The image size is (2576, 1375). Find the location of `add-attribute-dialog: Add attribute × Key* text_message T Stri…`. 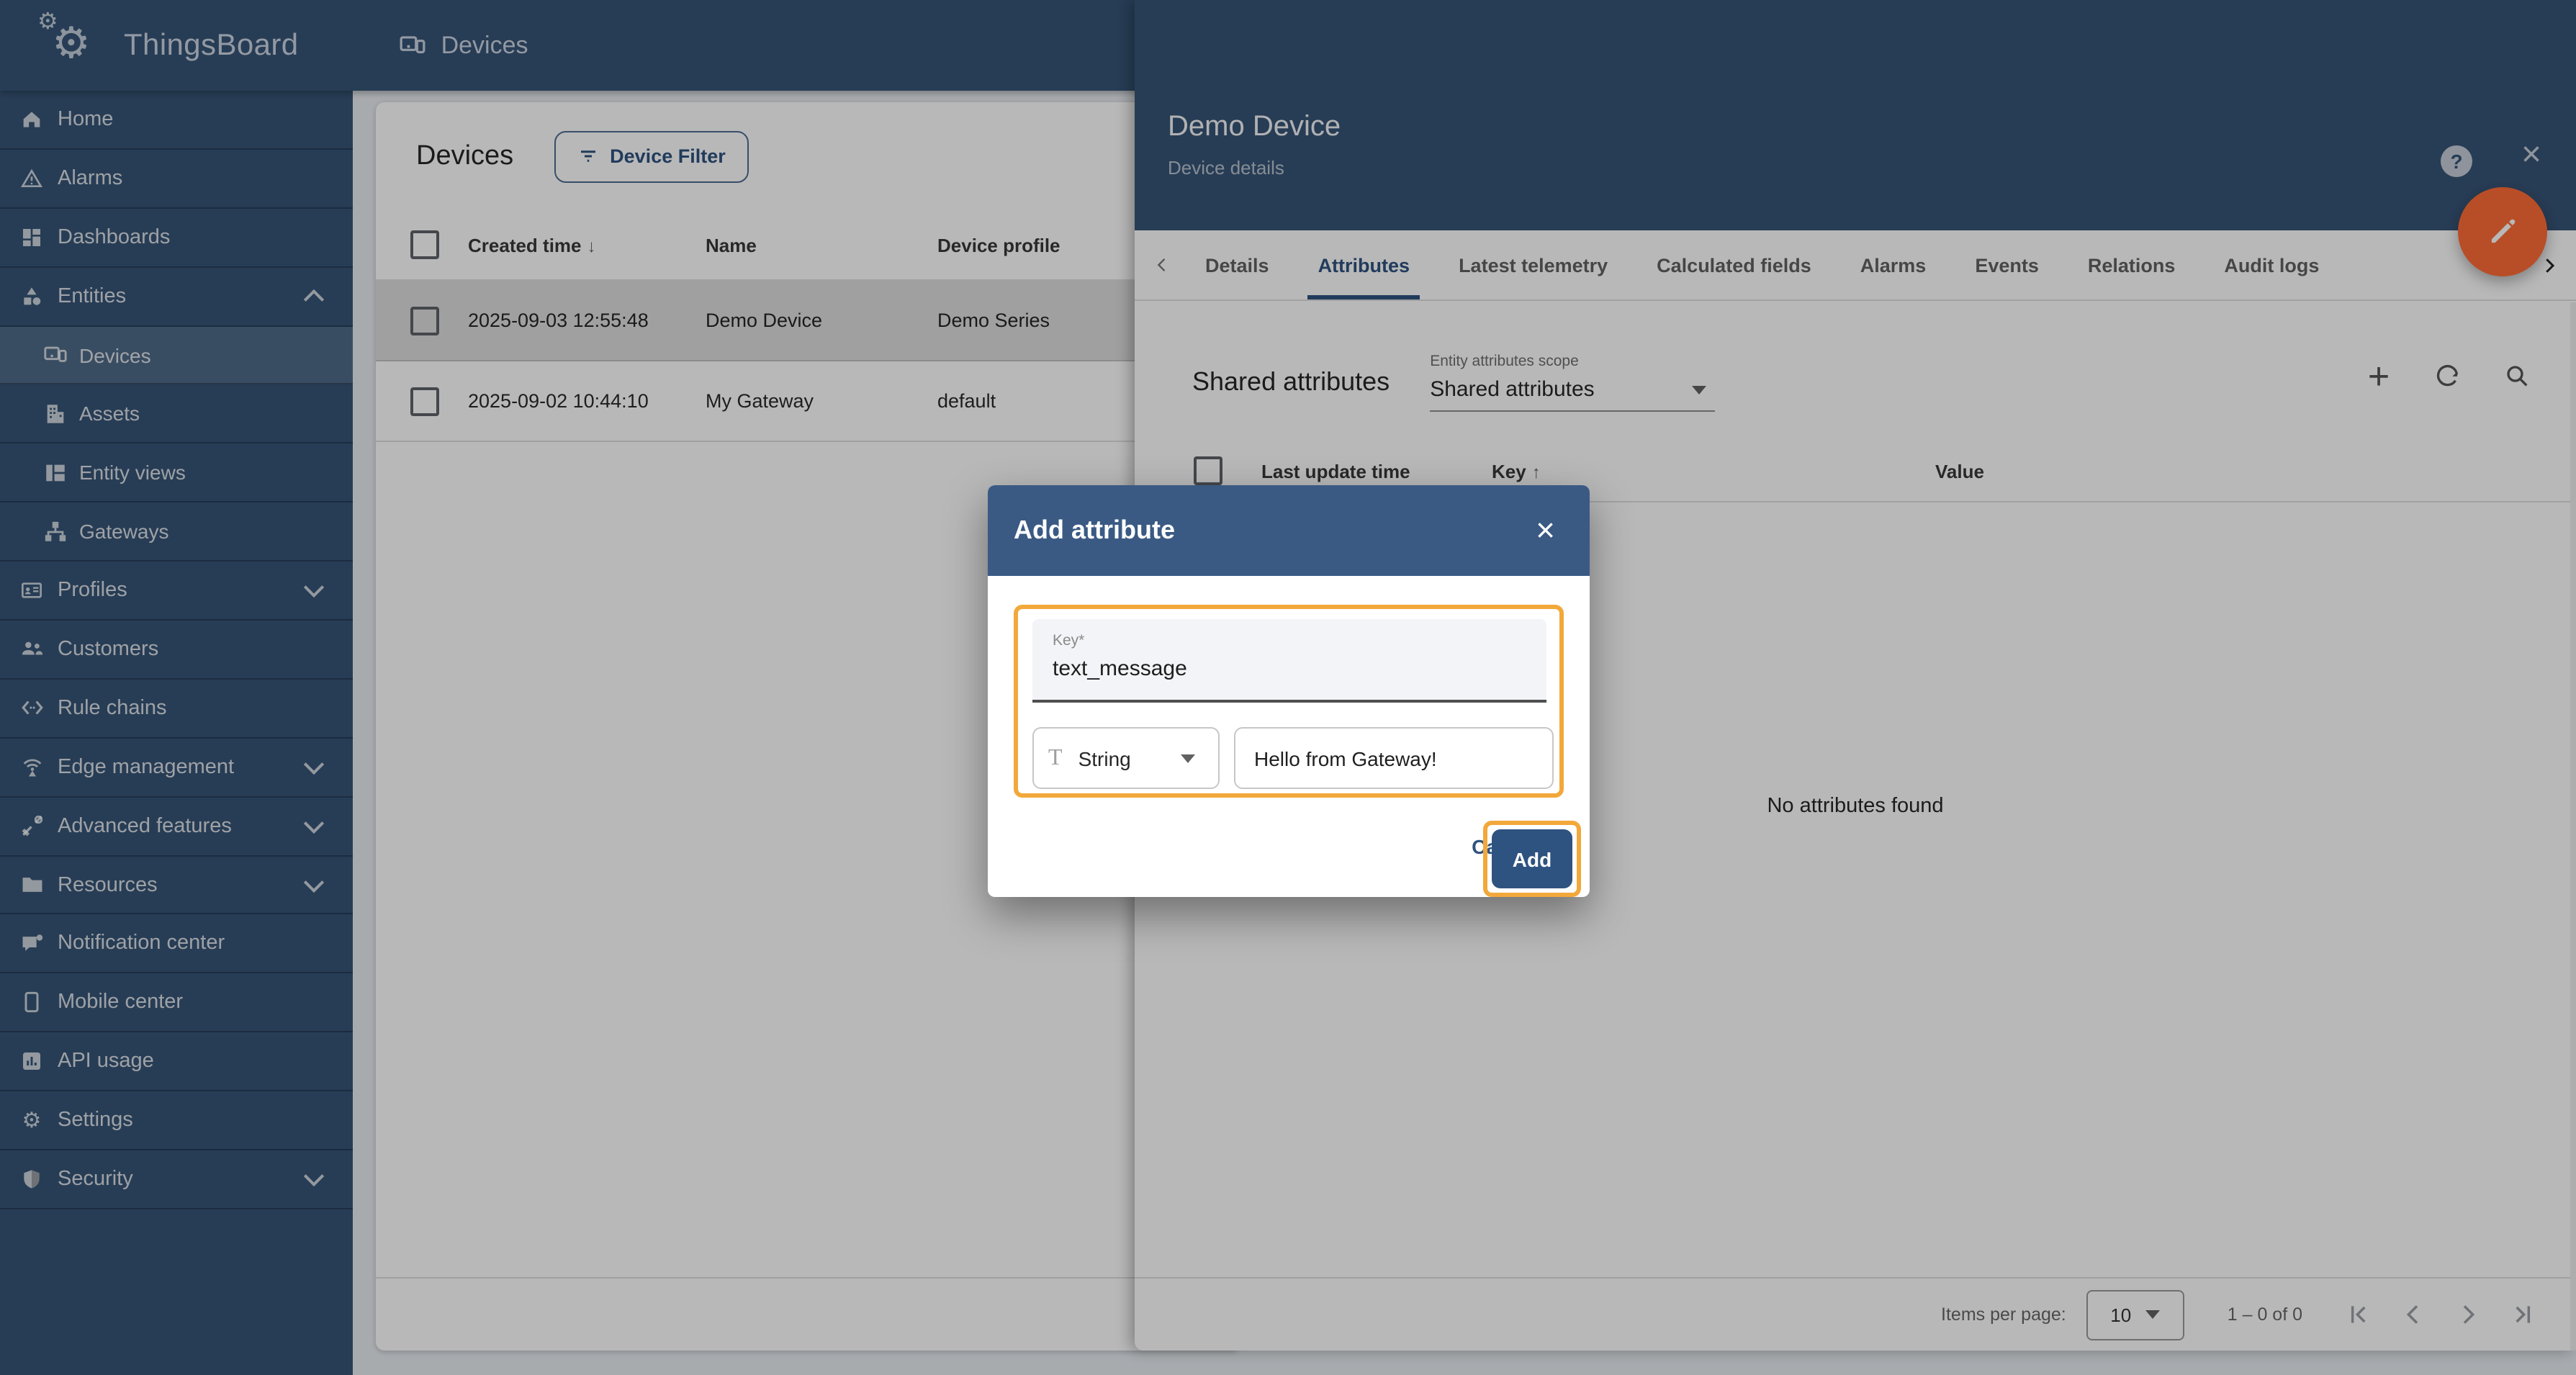

add-attribute-dialog: Add attribute × Key* text_message T Stri… is located at coordinates (1289, 691).